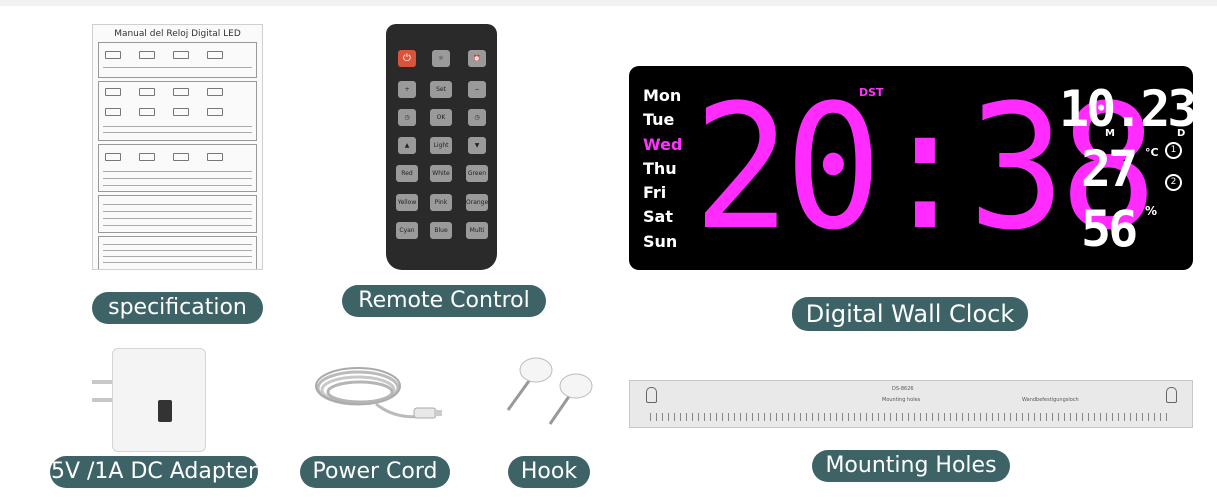  What do you see at coordinates (660, 241) in the screenshot?
I see `weekday-sun: Sun` at bounding box center [660, 241].